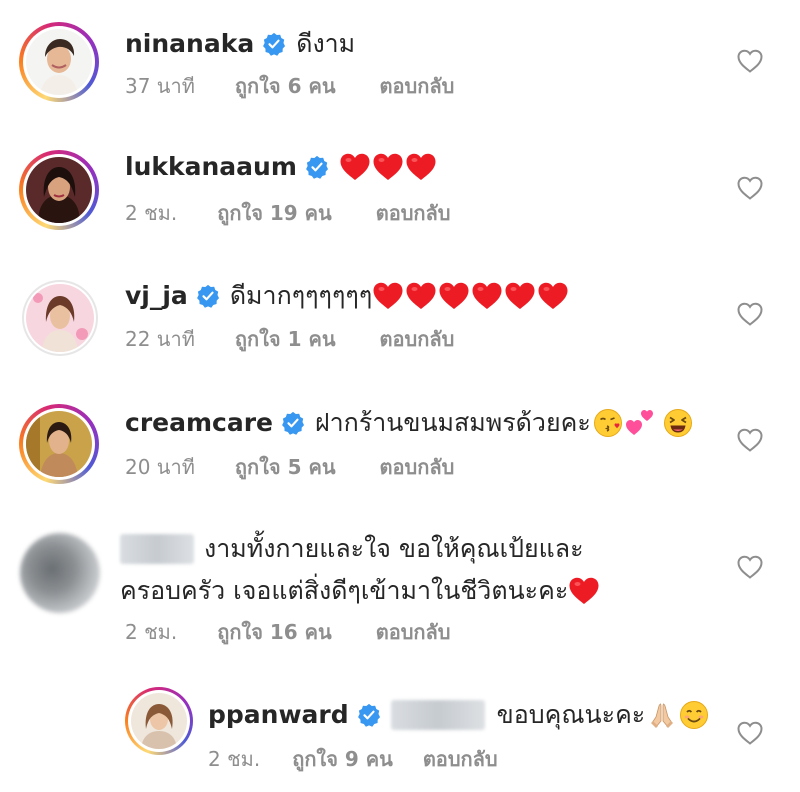 The image size is (800, 792). What do you see at coordinates (199, 423) in the screenshot?
I see `comment-username: creamcare` at bounding box center [199, 423].